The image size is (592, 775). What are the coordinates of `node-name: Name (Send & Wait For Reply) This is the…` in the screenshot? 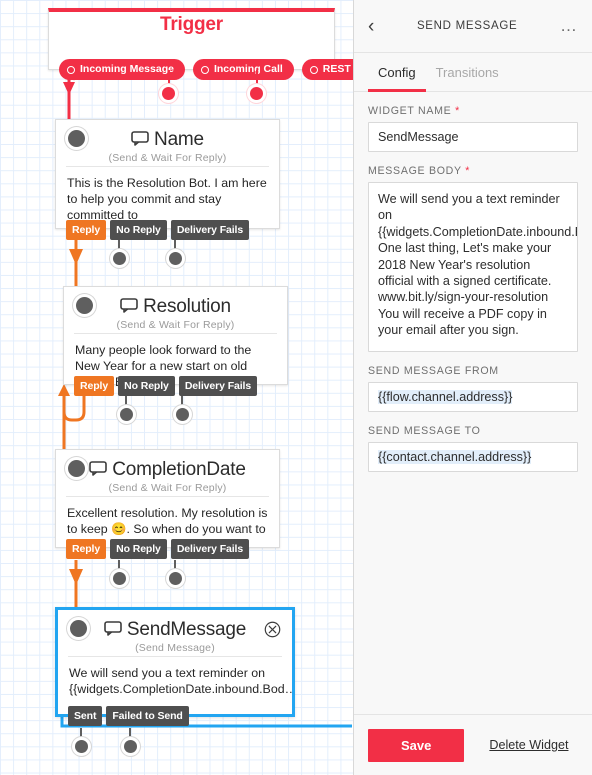 It's located at (167, 179).